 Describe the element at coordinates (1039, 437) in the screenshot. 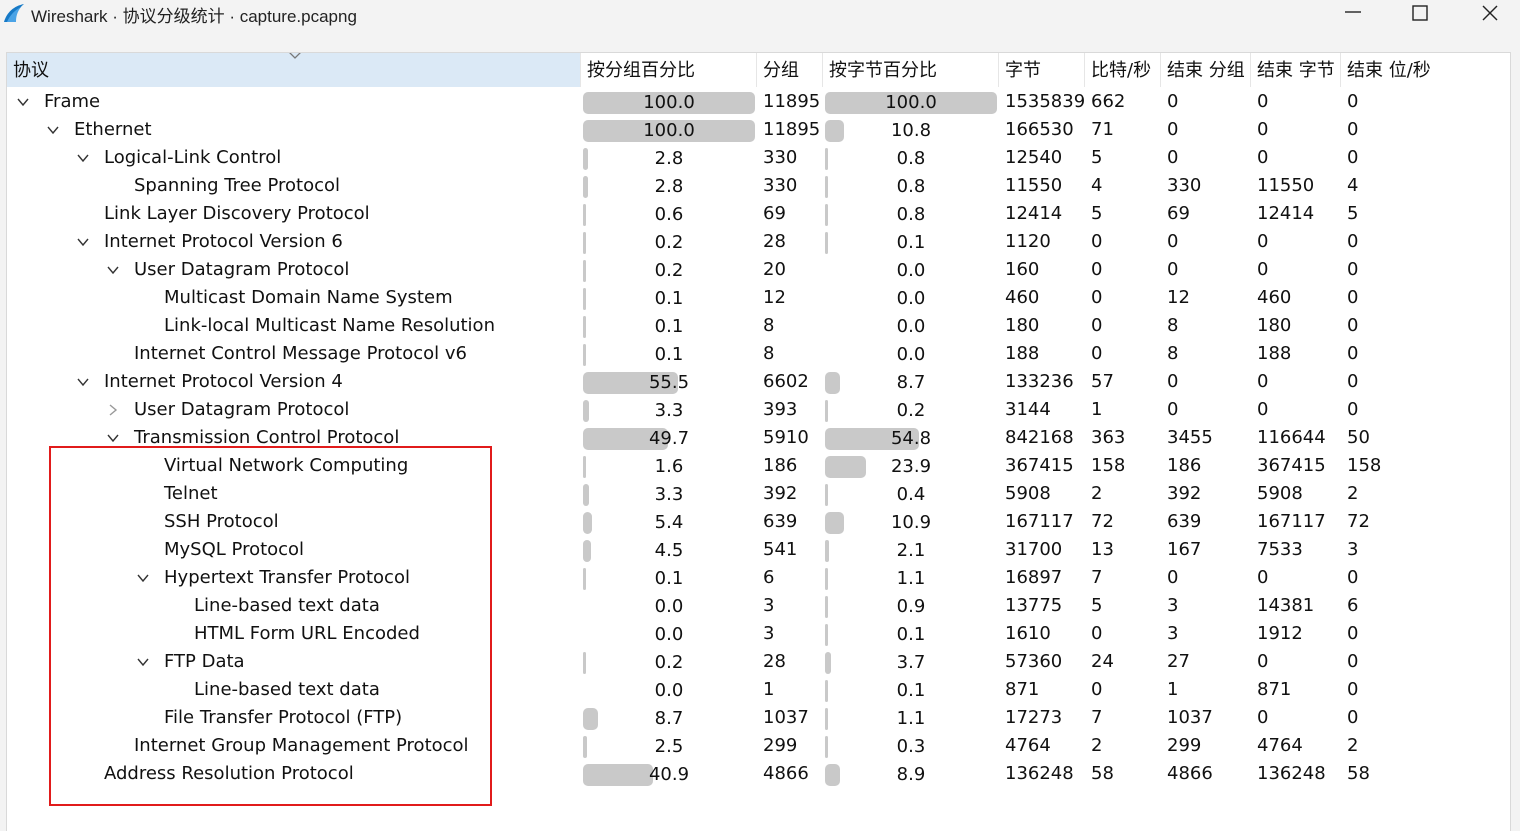

I see `bytes-value: 842168` at that location.